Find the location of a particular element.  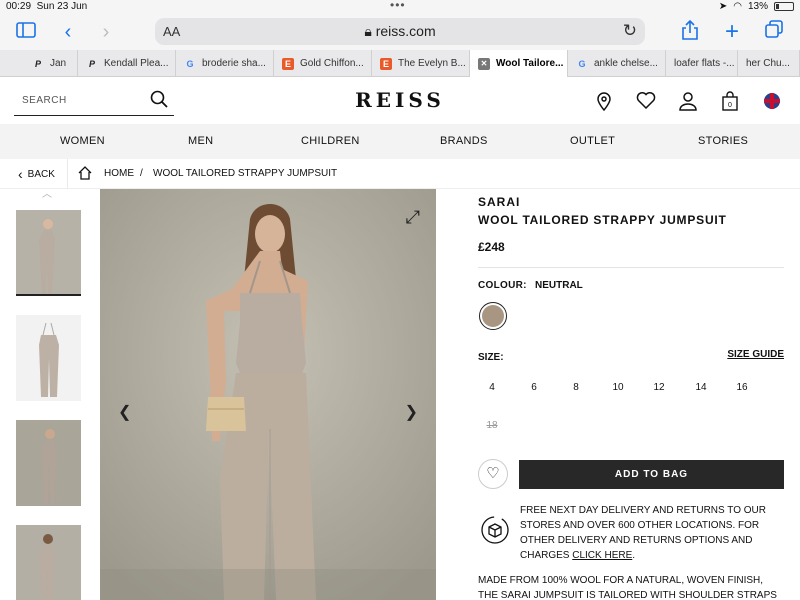

forward-nav-icon: › is located at coordinates (106, 32).